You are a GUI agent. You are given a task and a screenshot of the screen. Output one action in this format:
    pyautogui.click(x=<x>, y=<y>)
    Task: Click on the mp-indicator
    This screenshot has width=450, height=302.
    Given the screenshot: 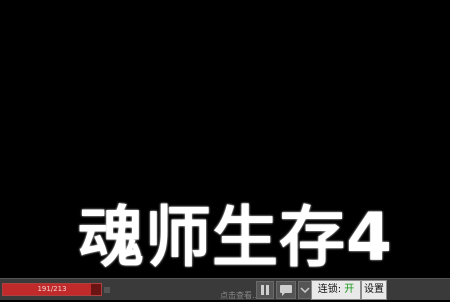 What is the action you would take?
    pyautogui.click(x=107, y=290)
    